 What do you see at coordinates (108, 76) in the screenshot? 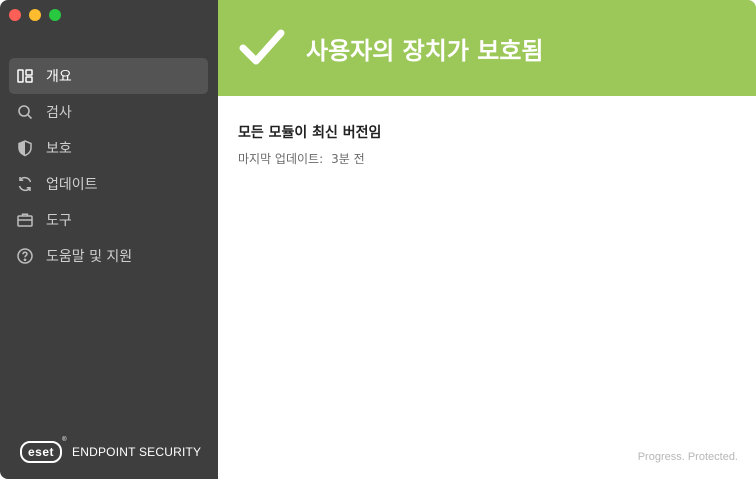
I see `sidebar-item-overview: 개요` at bounding box center [108, 76].